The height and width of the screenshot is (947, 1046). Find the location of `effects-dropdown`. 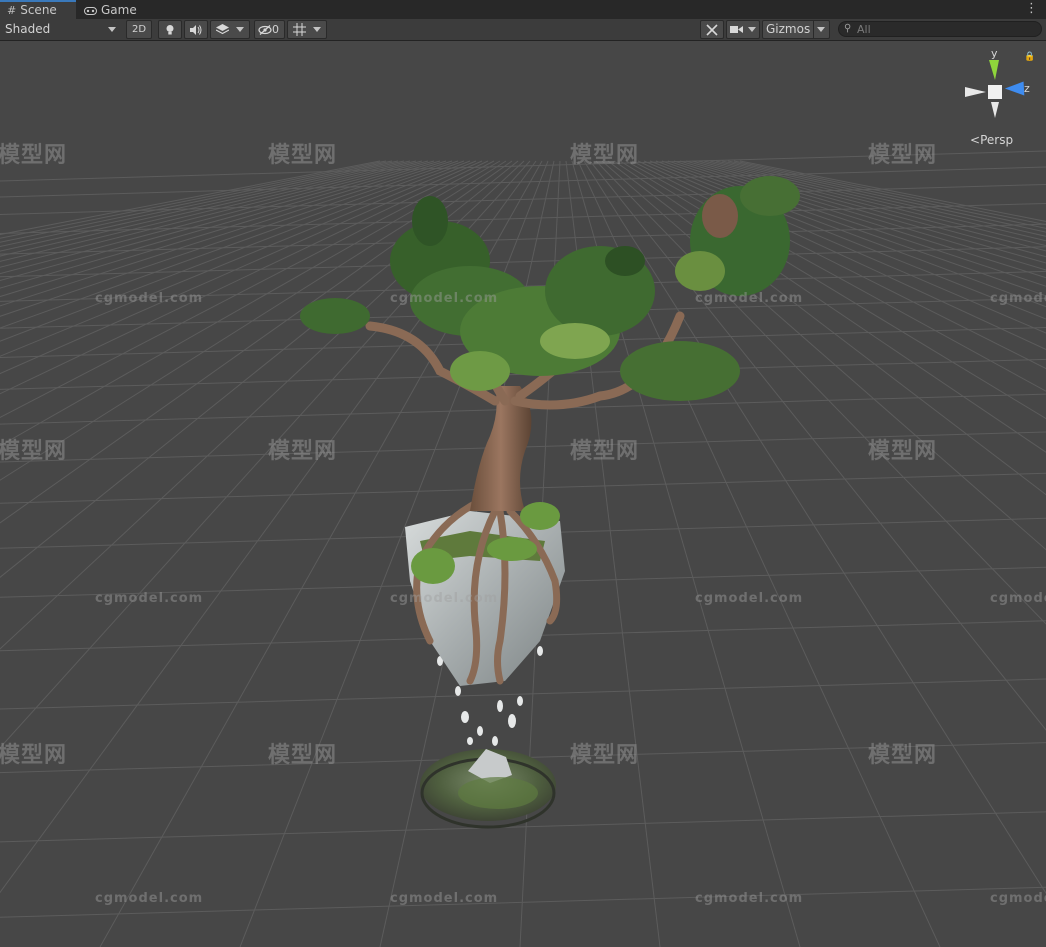

effects-dropdown is located at coordinates (230, 29).